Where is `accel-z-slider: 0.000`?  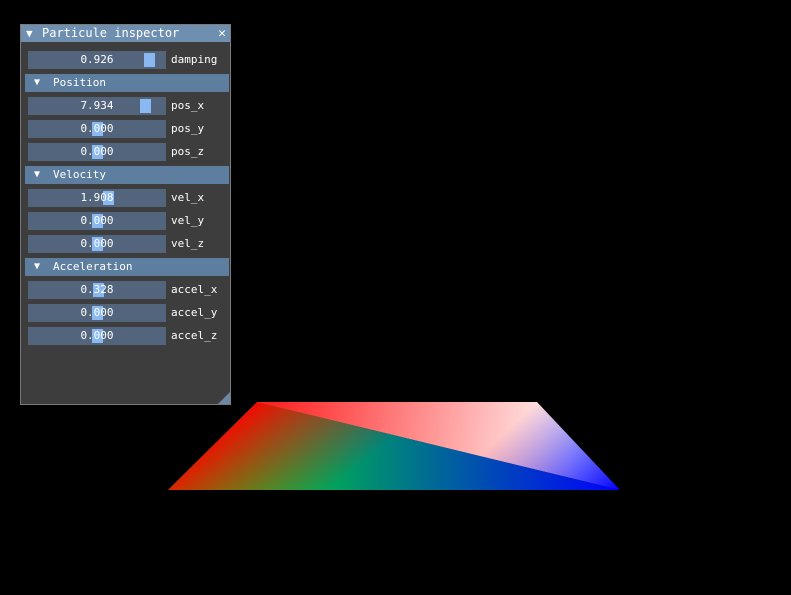 accel-z-slider: 0.000 is located at coordinates (97, 336).